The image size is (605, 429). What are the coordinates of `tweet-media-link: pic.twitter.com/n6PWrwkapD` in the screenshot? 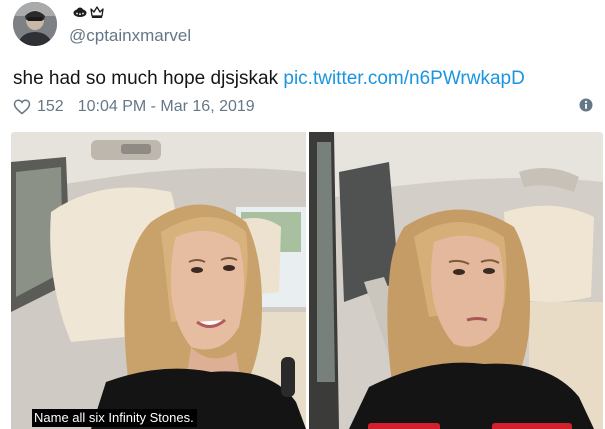 It's located at (403, 78).